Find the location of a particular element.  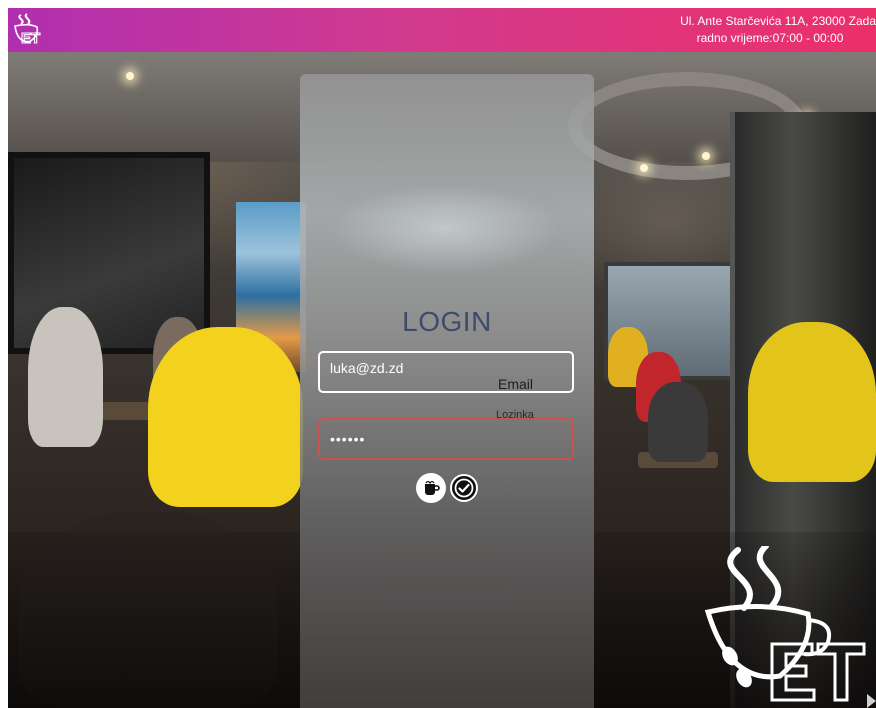

address-text: Ul. Ante Starčevića 11A, 23000 Zadar is located at coordinates (778, 21).